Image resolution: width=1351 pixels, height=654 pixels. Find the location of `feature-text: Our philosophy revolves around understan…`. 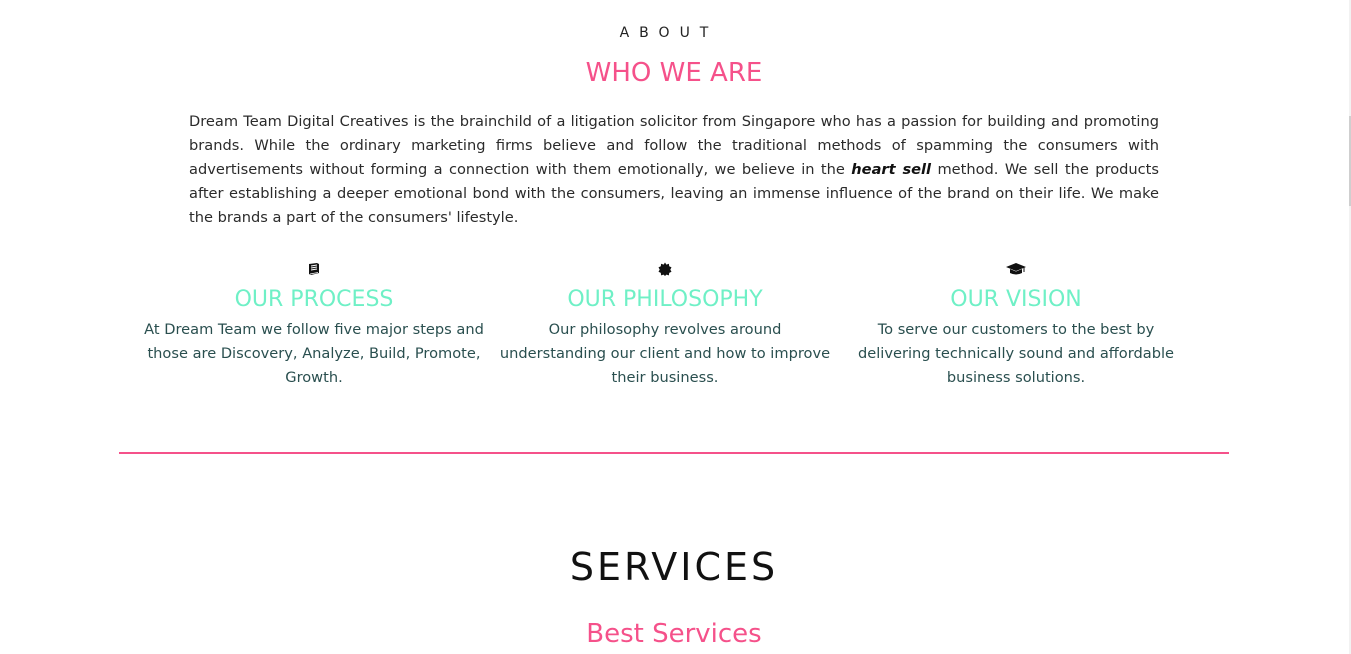

feature-text: Our philosophy revolves around understan… is located at coordinates (665, 353).